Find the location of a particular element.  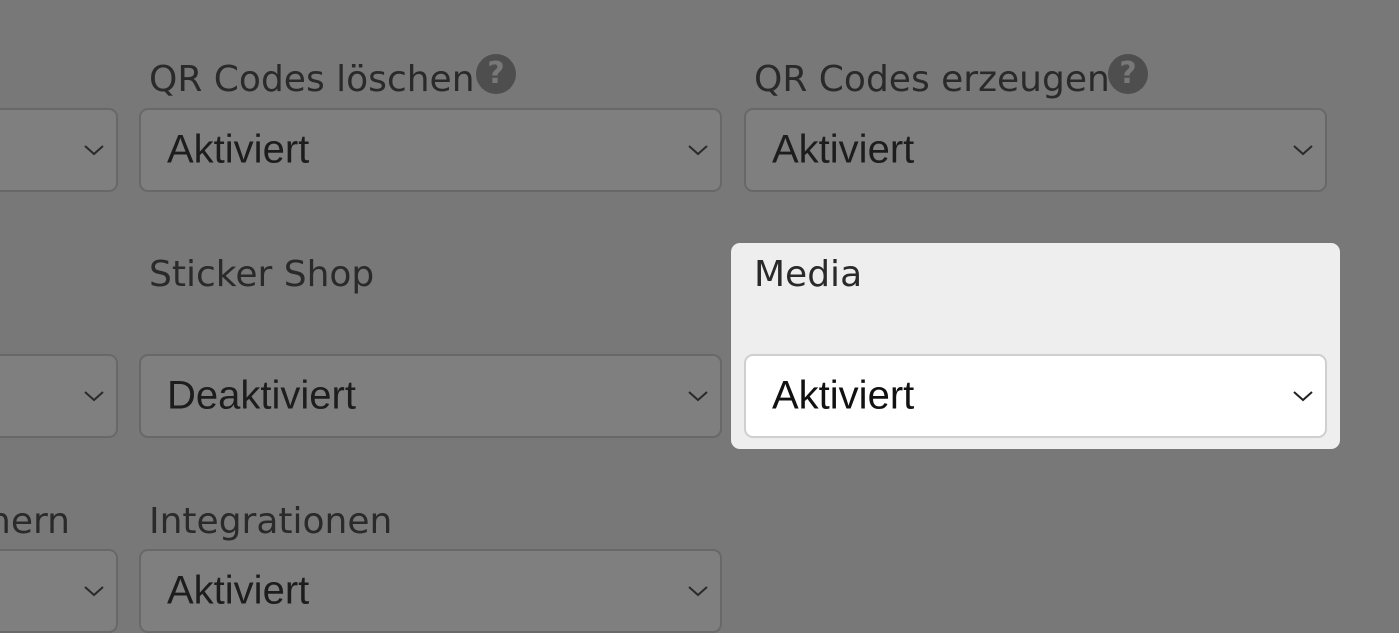

label-sticker-shop: Sticker Shop is located at coordinates (262, 274).